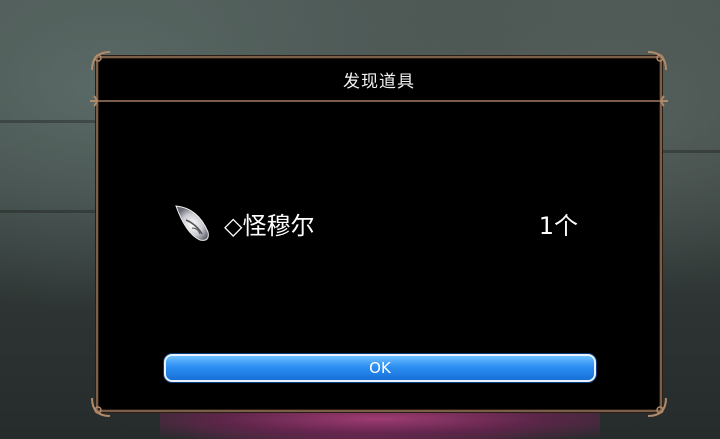  Describe the element at coordinates (373, 223) in the screenshot. I see `found-item-row: ◇怪穆尔 1个` at that location.